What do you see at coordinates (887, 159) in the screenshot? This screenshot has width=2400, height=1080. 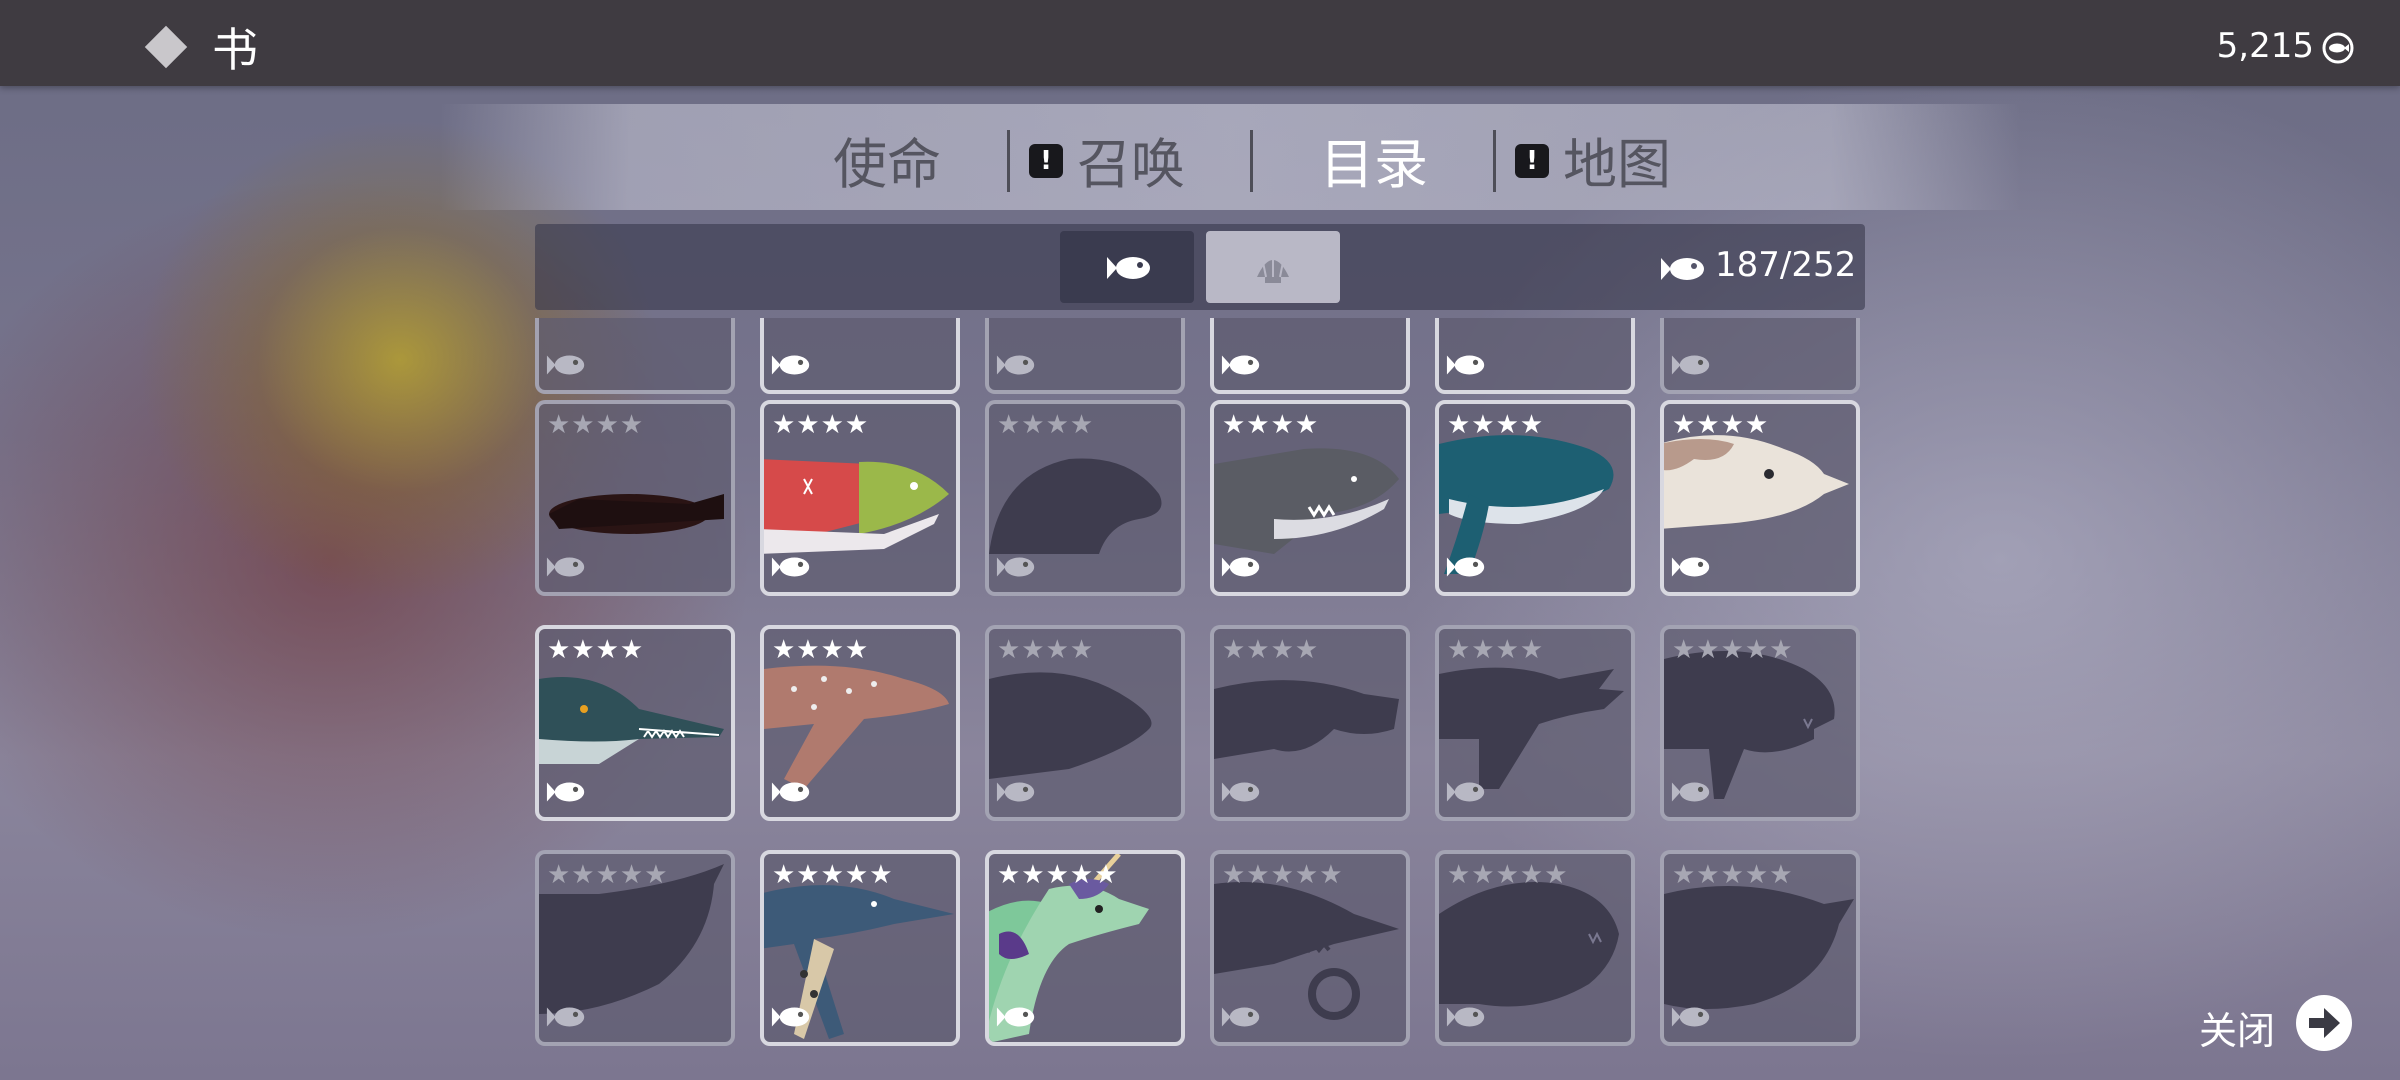 I see `tab-mission: 使命` at bounding box center [887, 159].